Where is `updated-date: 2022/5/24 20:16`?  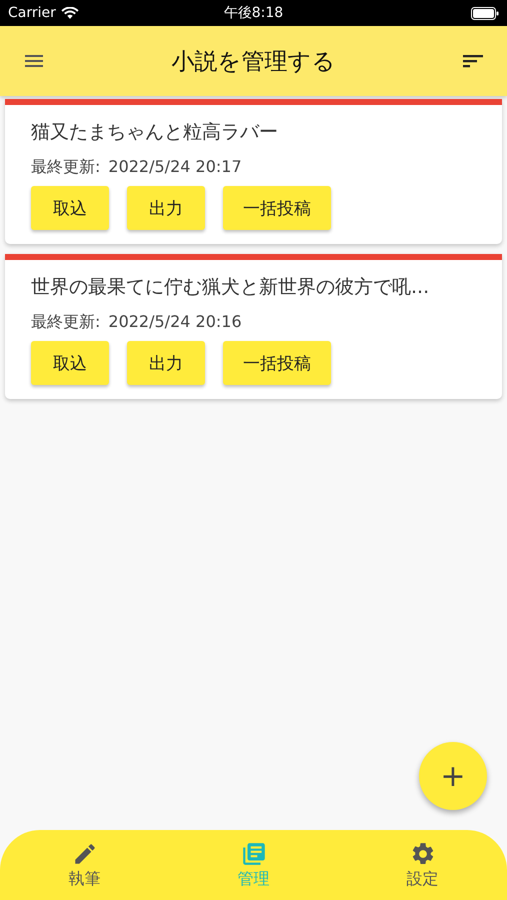 updated-date: 2022/5/24 20:16 is located at coordinates (175, 322).